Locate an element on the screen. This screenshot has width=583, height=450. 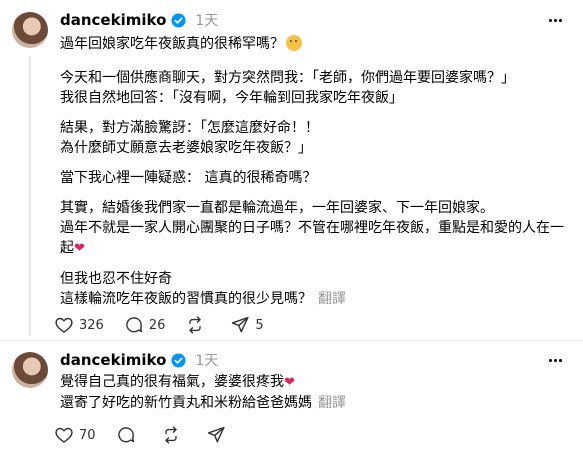
share-count: 5 is located at coordinates (259, 325).